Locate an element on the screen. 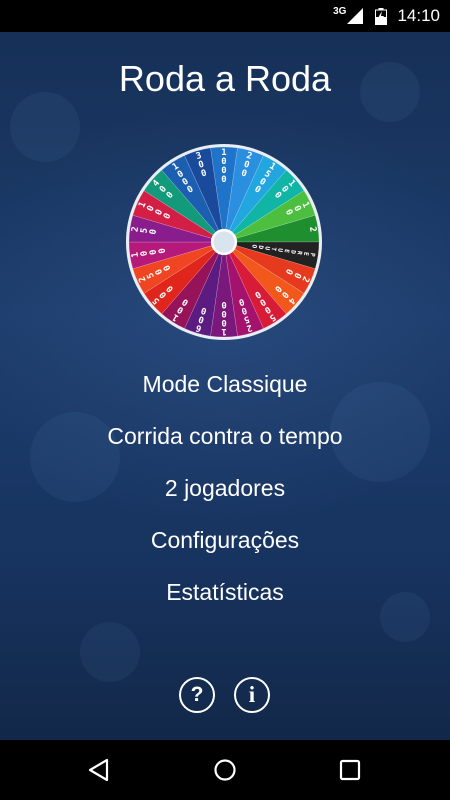 The width and height of the screenshot is (450, 800). signal-icon is located at coordinates (355, 16).